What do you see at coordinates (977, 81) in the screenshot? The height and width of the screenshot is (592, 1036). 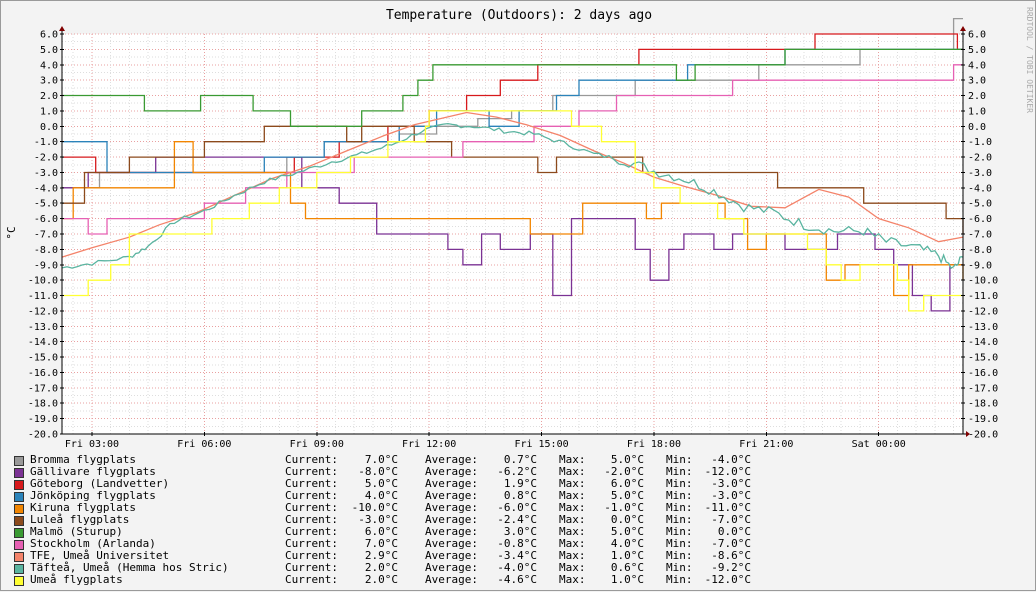 I see `y-tick-label-right: 3.0` at bounding box center [977, 81].